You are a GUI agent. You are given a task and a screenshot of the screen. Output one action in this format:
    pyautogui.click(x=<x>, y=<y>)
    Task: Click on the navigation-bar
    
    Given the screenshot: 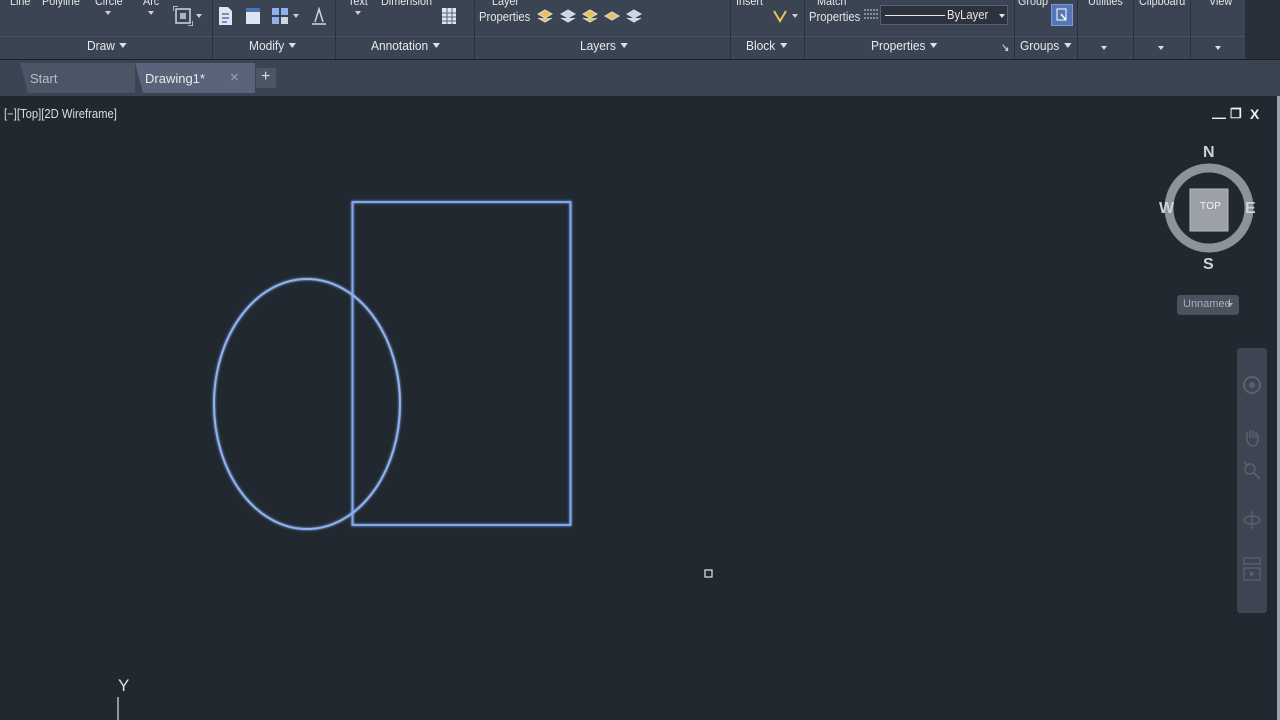 What is the action you would take?
    pyautogui.click(x=1252, y=480)
    